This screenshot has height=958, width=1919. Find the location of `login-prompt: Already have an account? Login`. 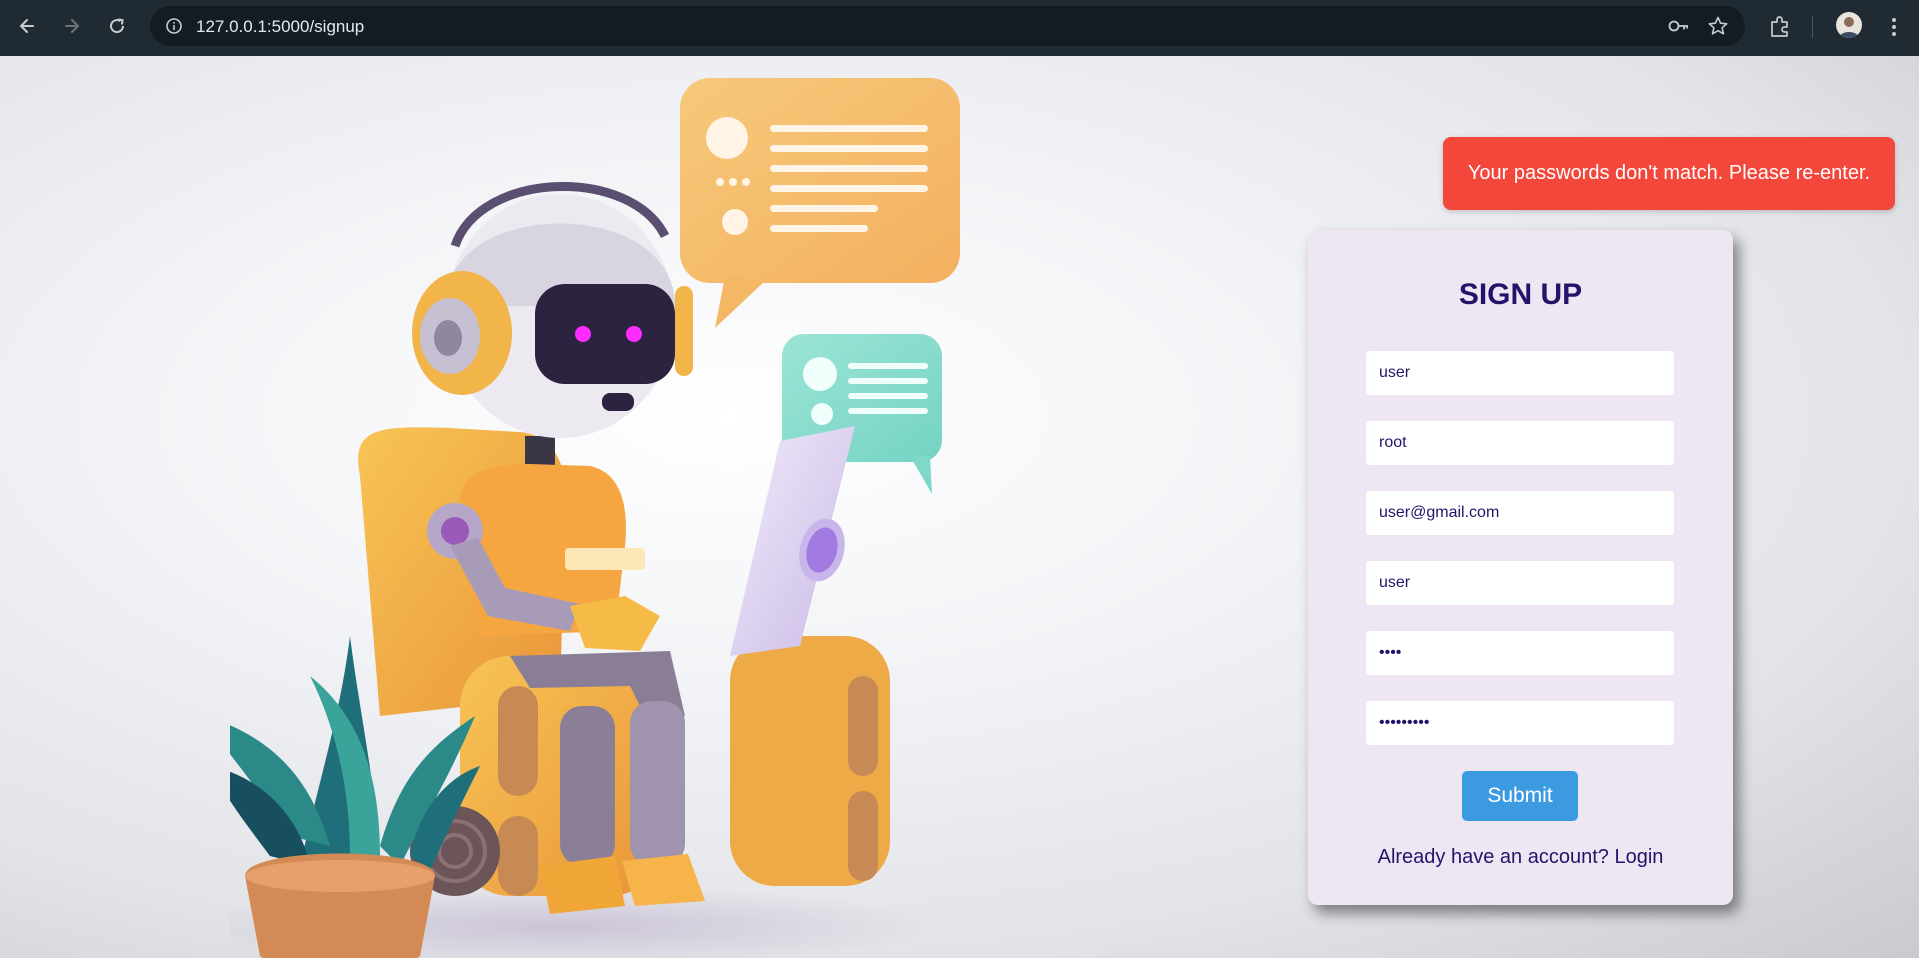

login-prompt: Already have an account? Login is located at coordinates (1520, 857).